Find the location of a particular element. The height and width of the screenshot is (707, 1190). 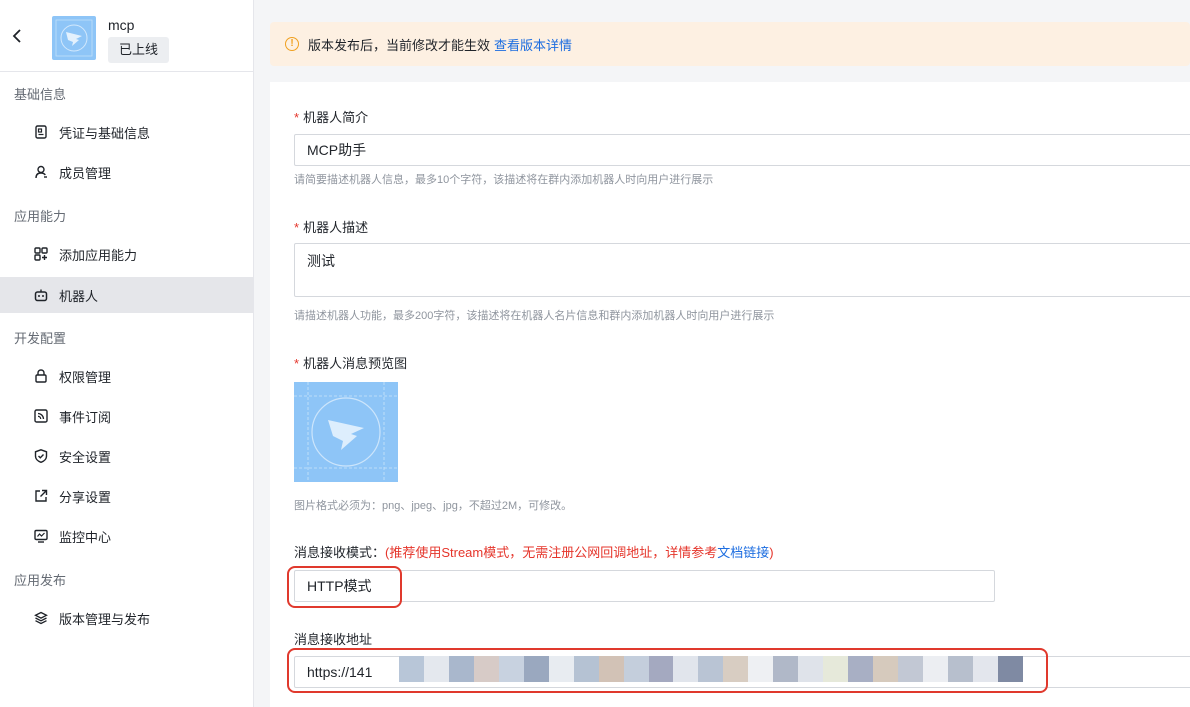

add-capability-icon is located at coordinates (41, 254).